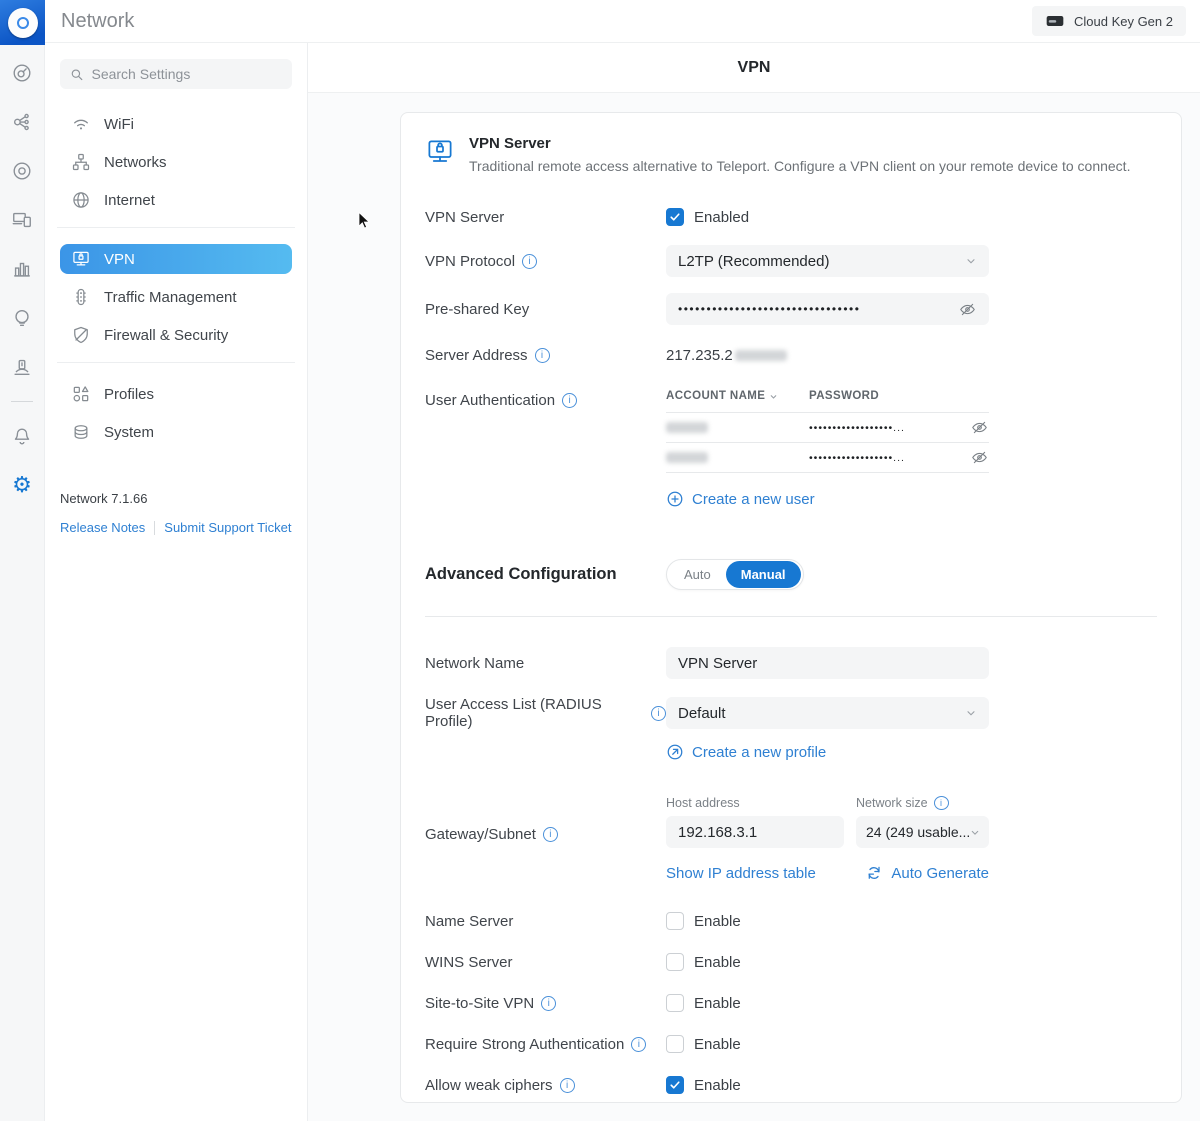  Describe the element at coordinates (81, 432) in the screenshot. I see `system-stack-icon` at that location.